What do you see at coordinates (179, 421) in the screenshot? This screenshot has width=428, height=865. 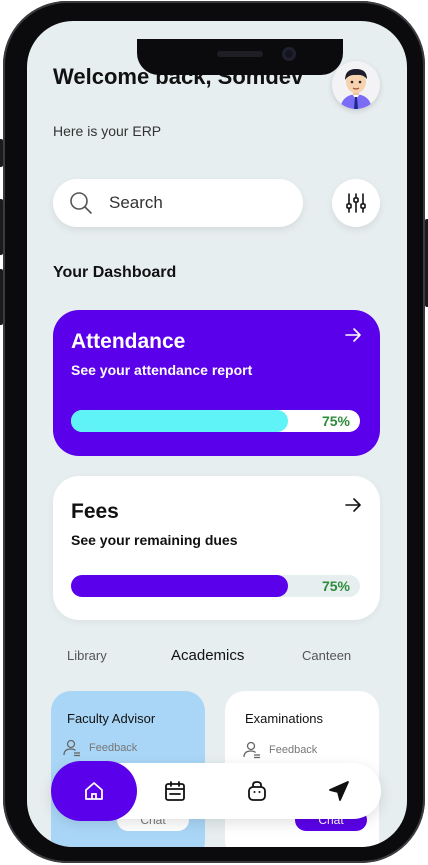 I see `attendance-progress-fill` at bounding box center [179, 421].